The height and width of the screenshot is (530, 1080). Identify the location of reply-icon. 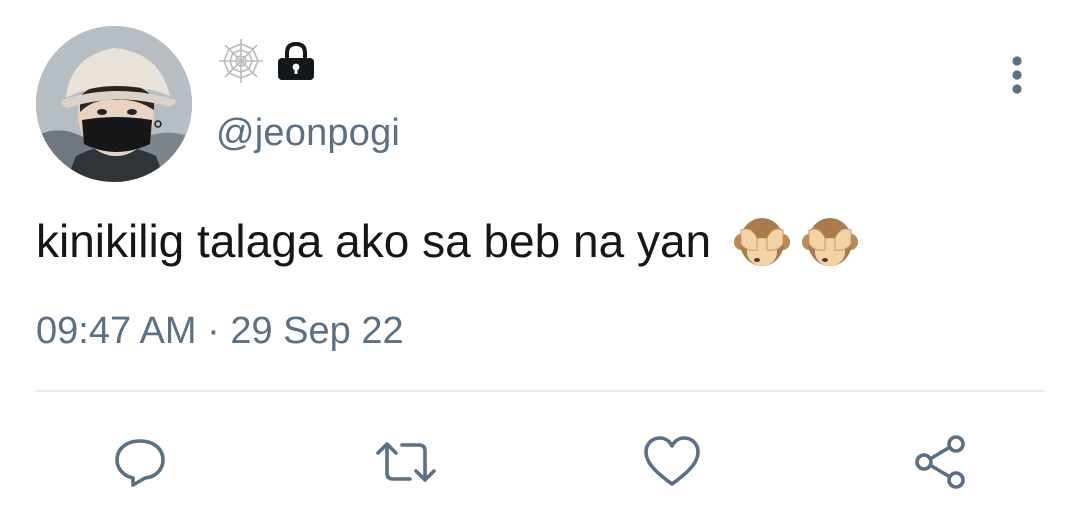
(140, 463).